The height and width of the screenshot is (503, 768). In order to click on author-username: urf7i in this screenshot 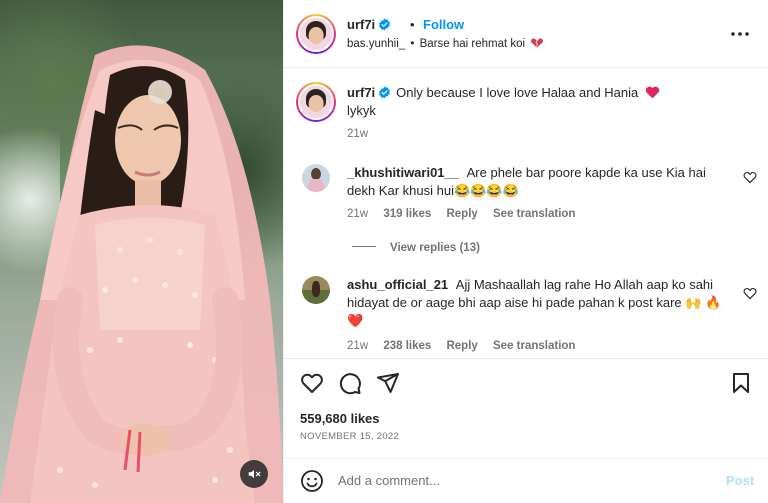, I will do `click(369, 24)`.